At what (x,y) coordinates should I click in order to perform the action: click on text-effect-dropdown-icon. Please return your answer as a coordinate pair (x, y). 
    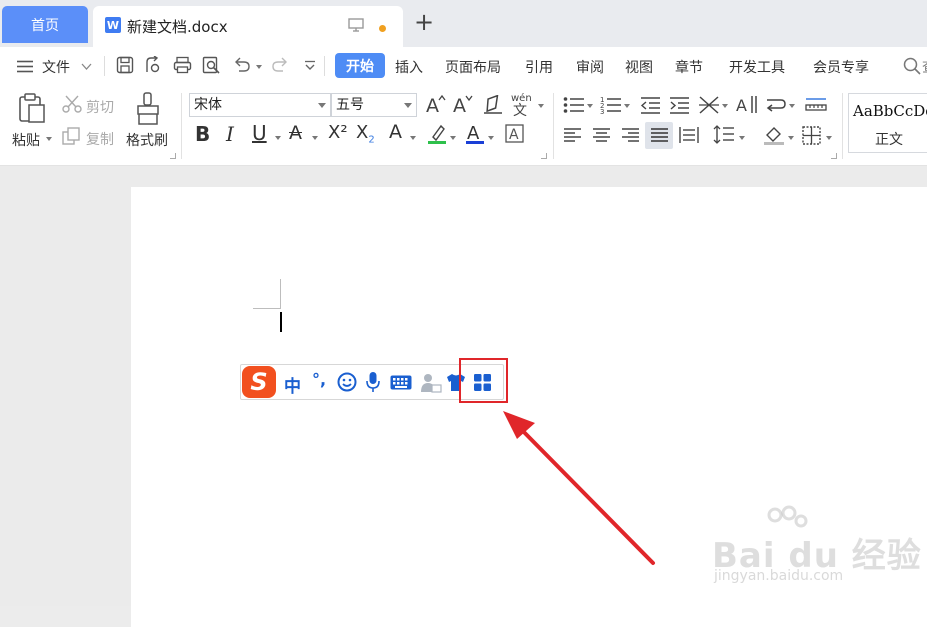
    Looking at the image, I should click on (413, 138).